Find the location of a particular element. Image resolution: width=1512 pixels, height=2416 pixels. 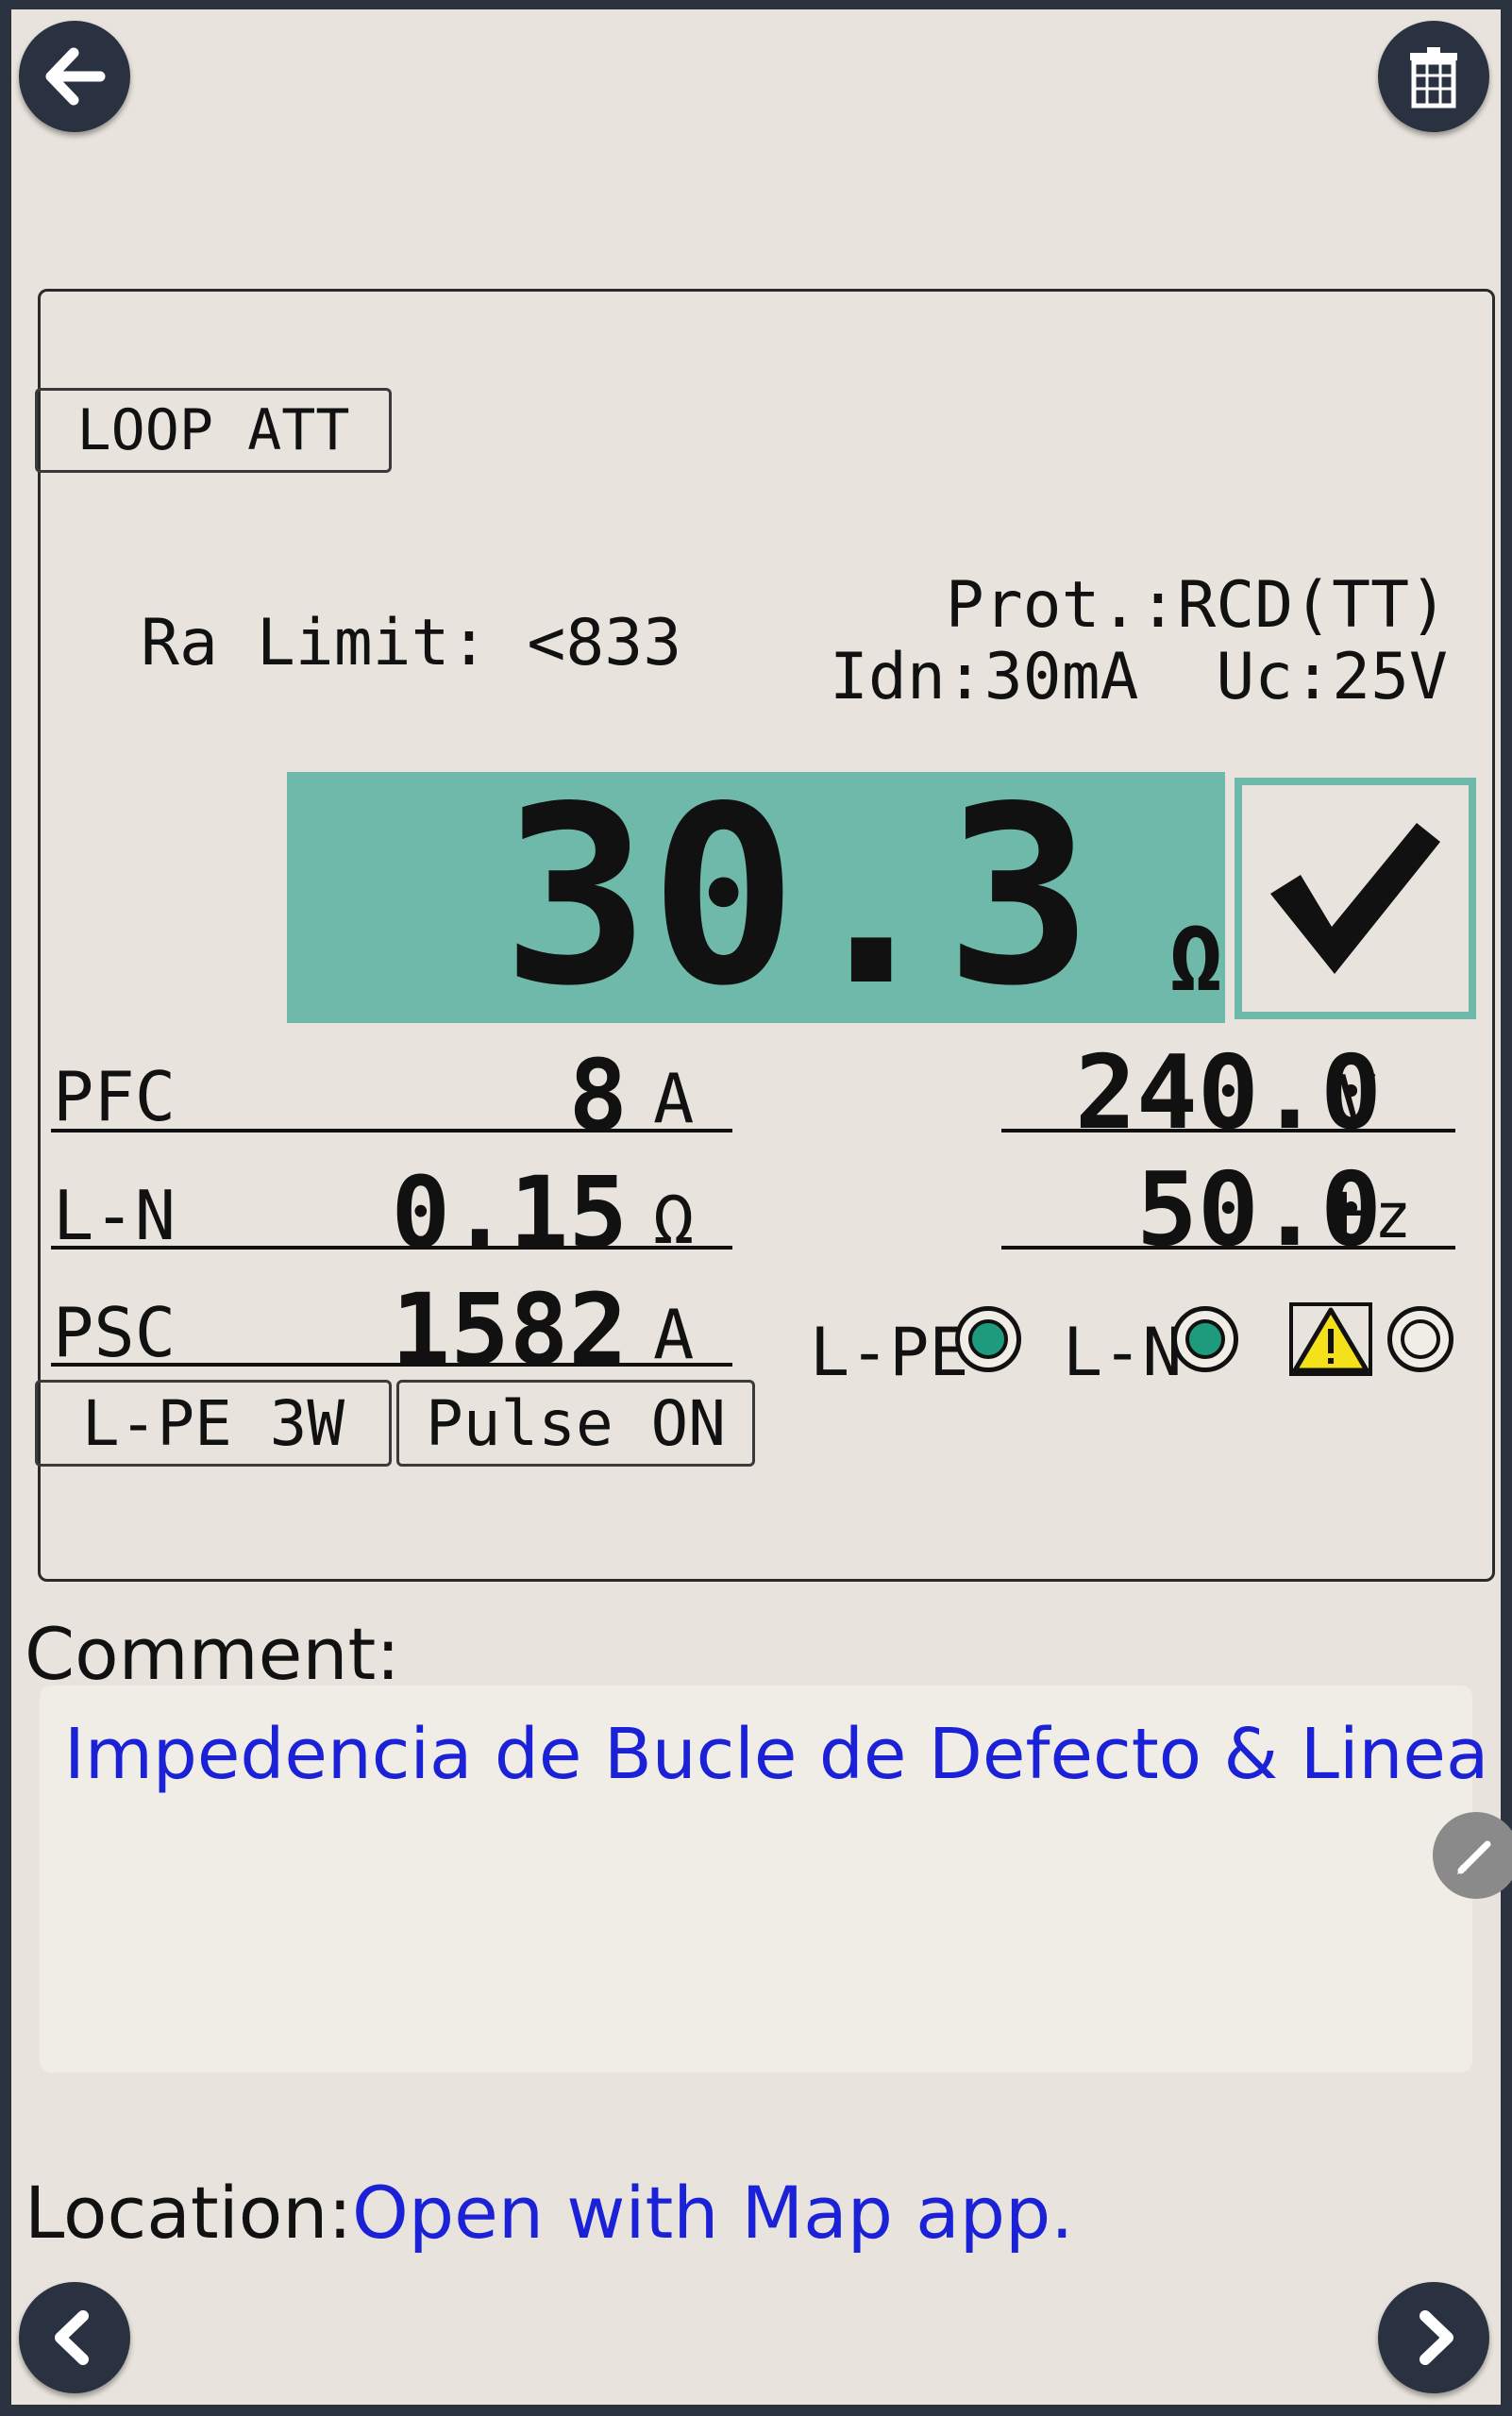

row-label: PSC is located at coordinates (114, 1332).